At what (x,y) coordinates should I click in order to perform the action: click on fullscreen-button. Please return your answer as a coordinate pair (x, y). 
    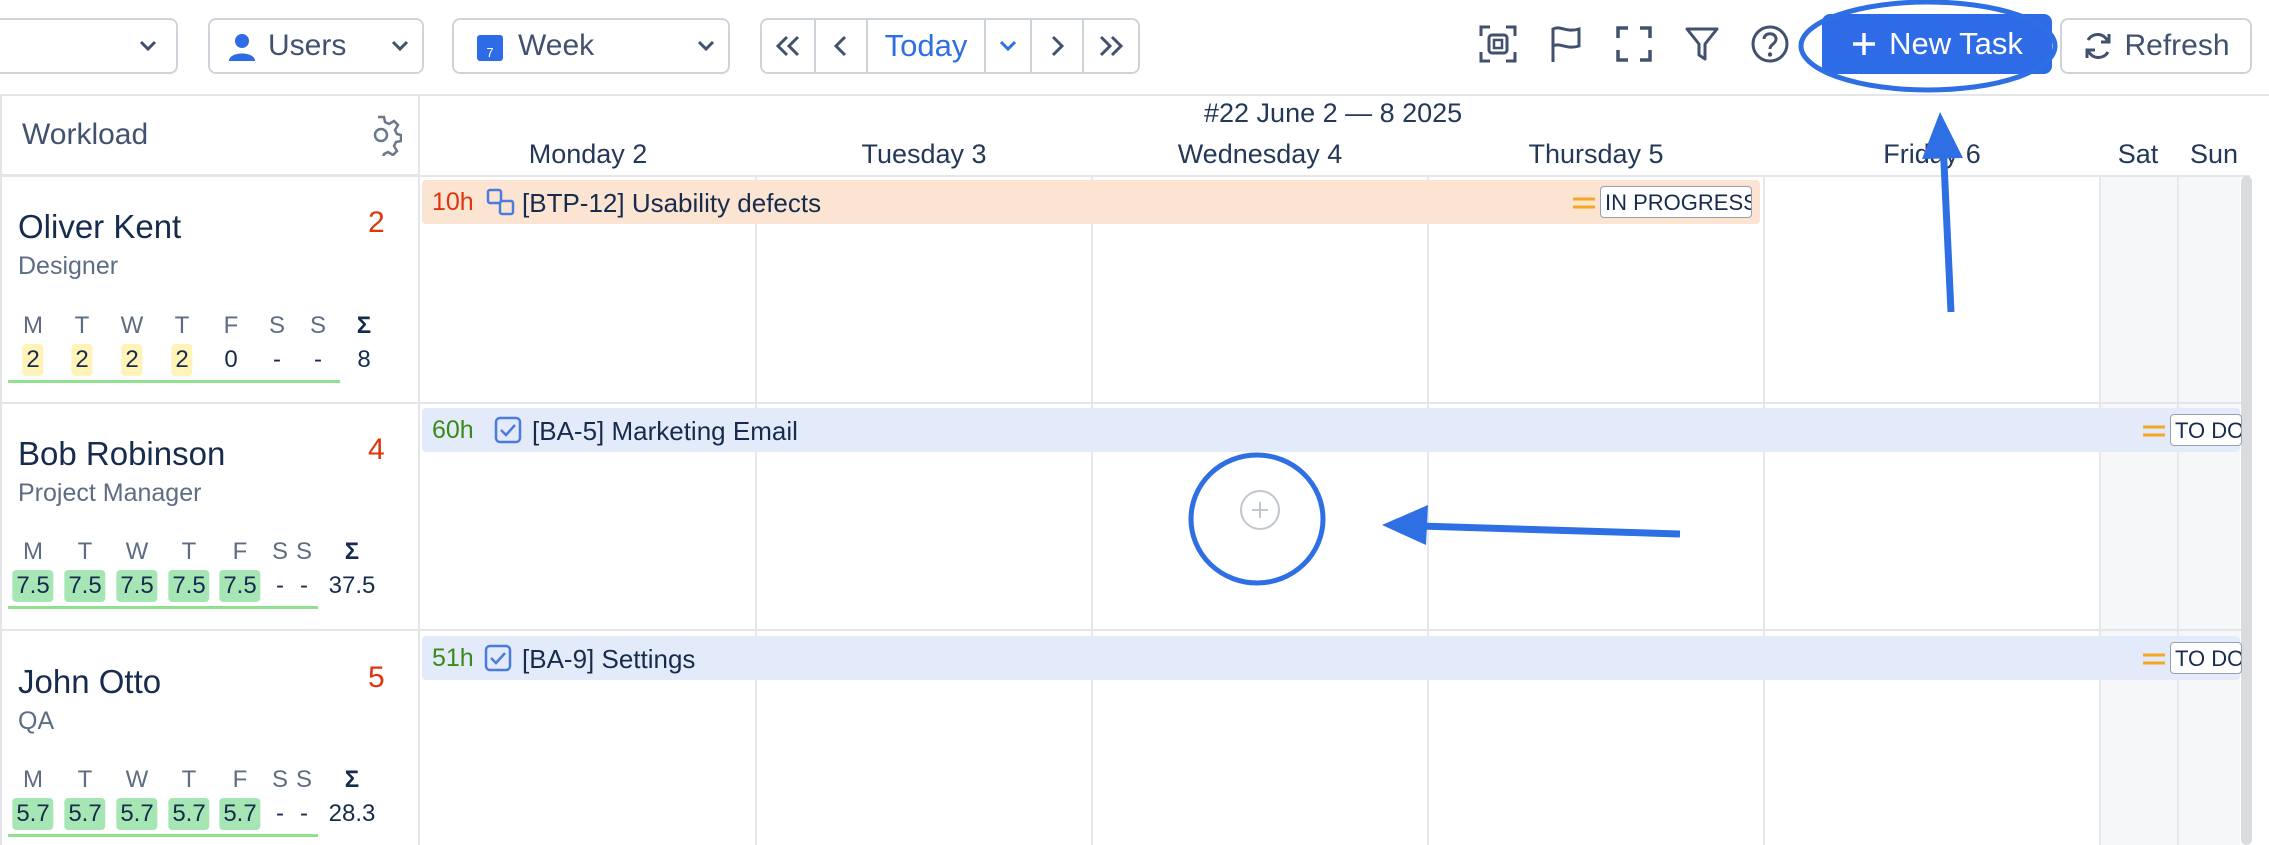
    Looking at the image, I should click on (1634, 44).